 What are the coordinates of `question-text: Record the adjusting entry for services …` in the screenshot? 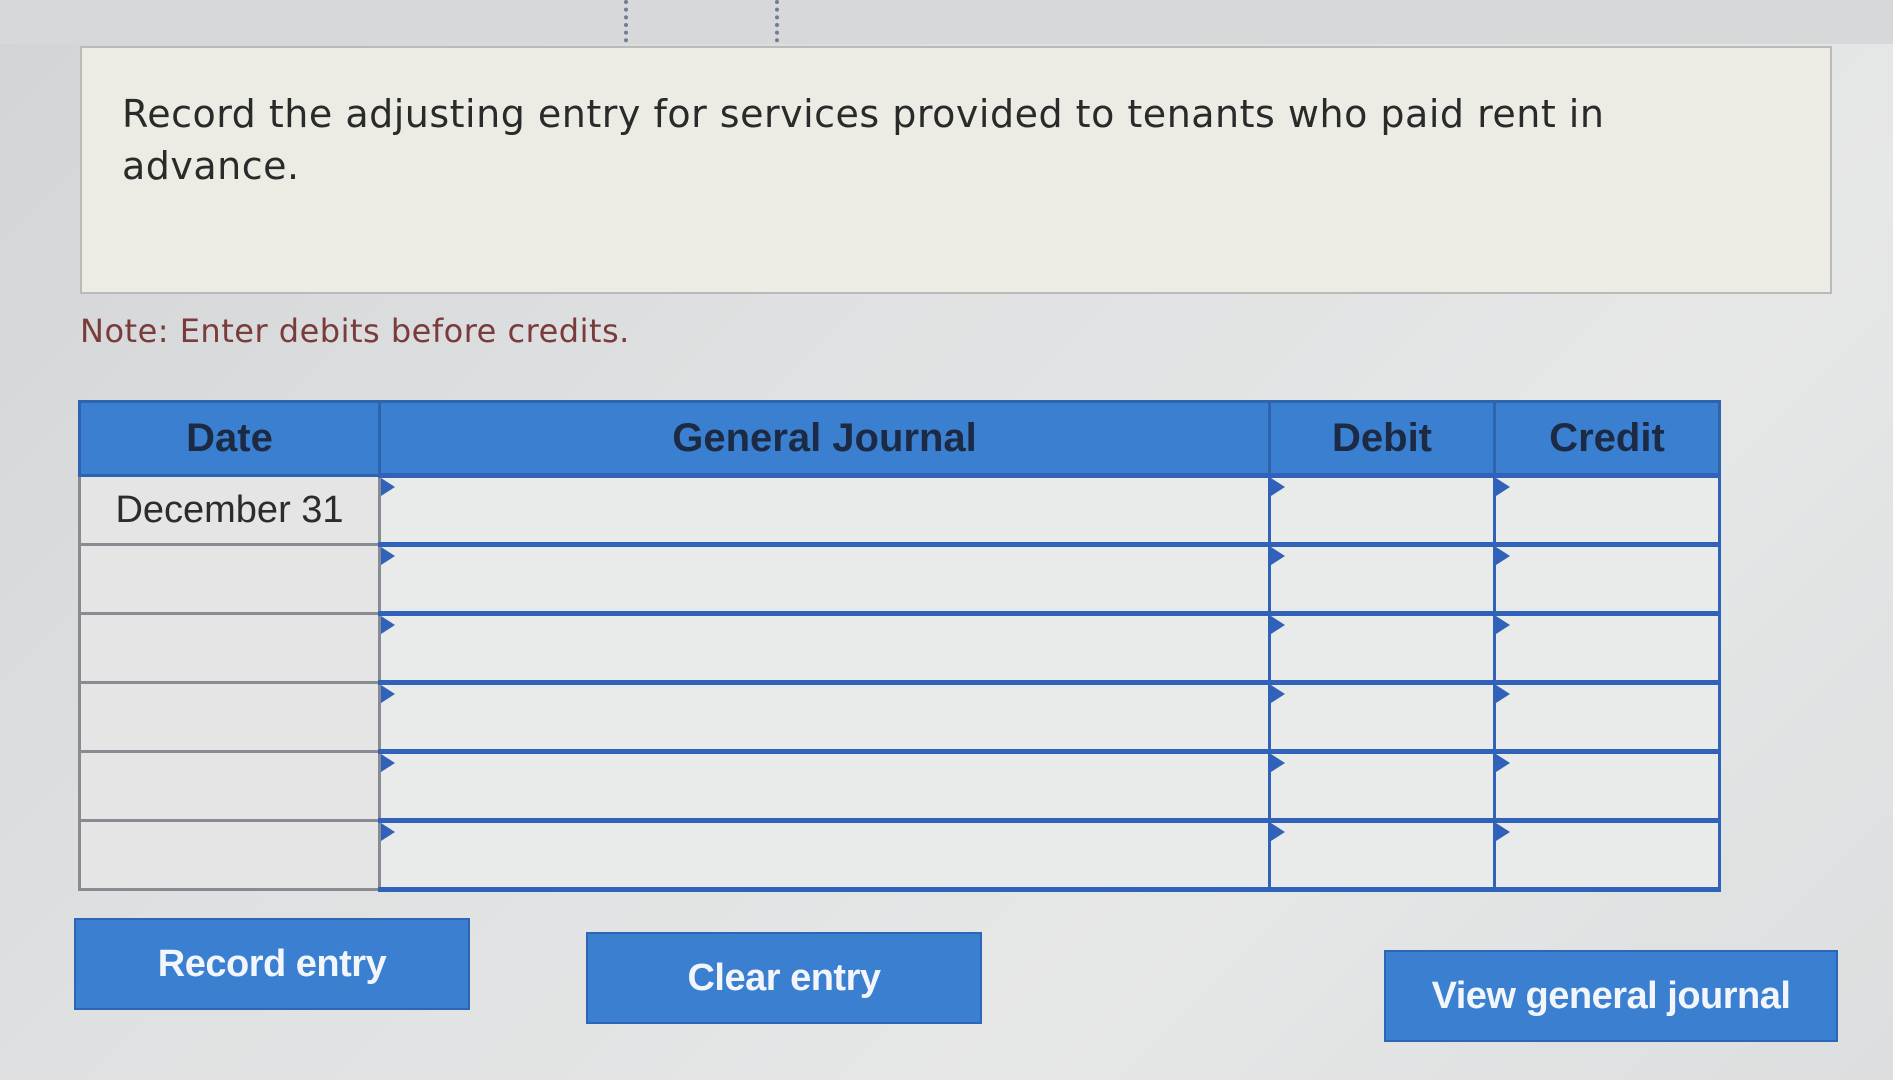 It's located at (863, 140).